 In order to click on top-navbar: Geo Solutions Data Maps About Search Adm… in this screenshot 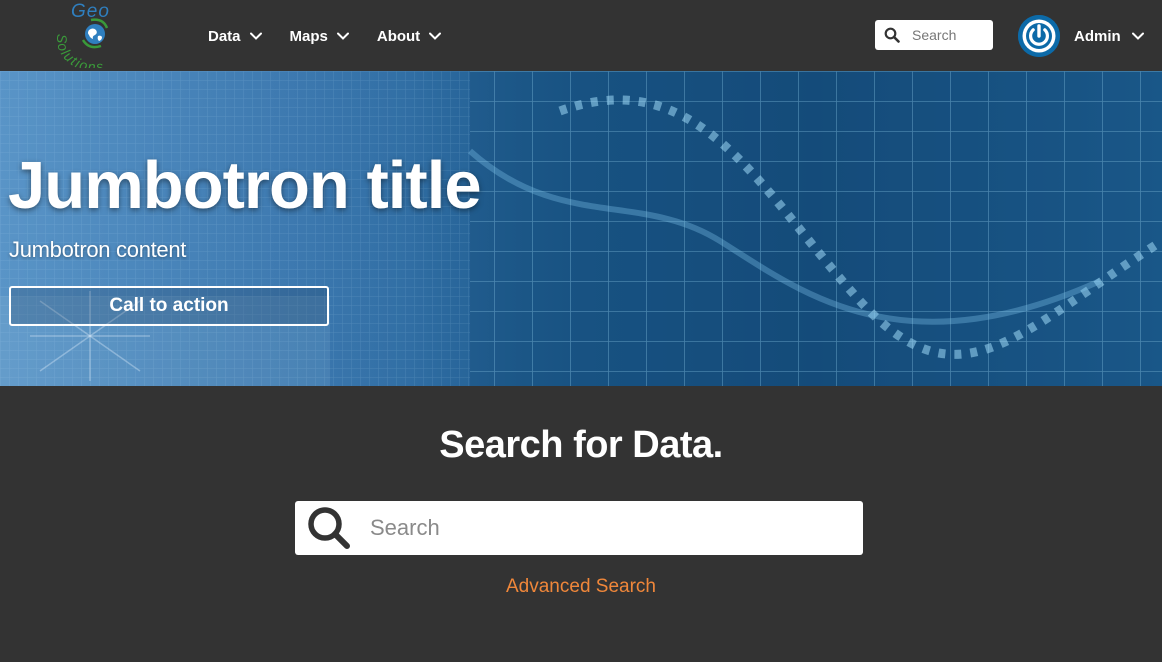, I will do `click(581, 35)`.